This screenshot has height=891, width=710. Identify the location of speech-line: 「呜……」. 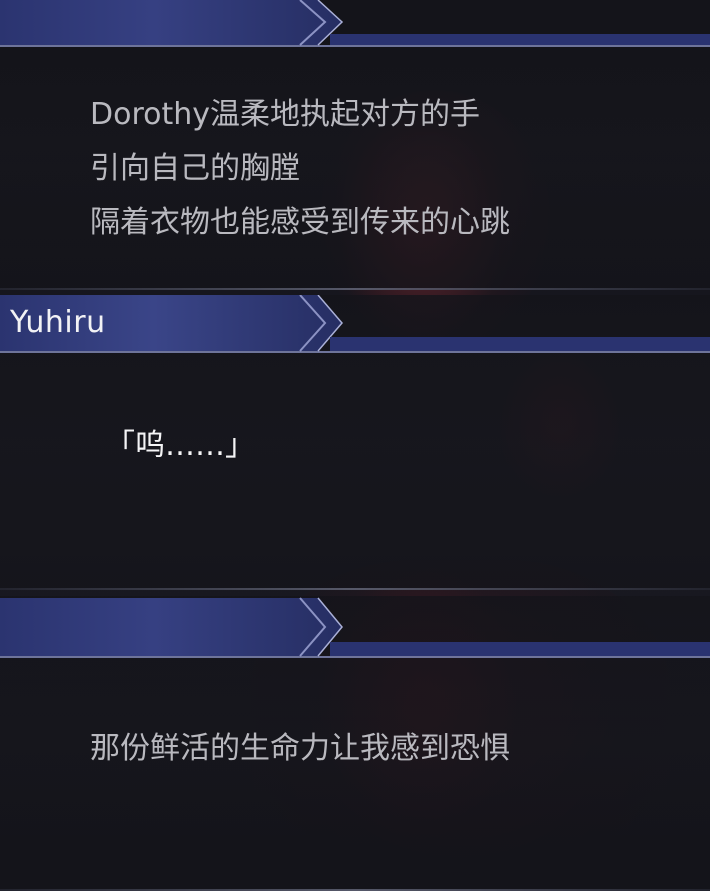
(180, 445).